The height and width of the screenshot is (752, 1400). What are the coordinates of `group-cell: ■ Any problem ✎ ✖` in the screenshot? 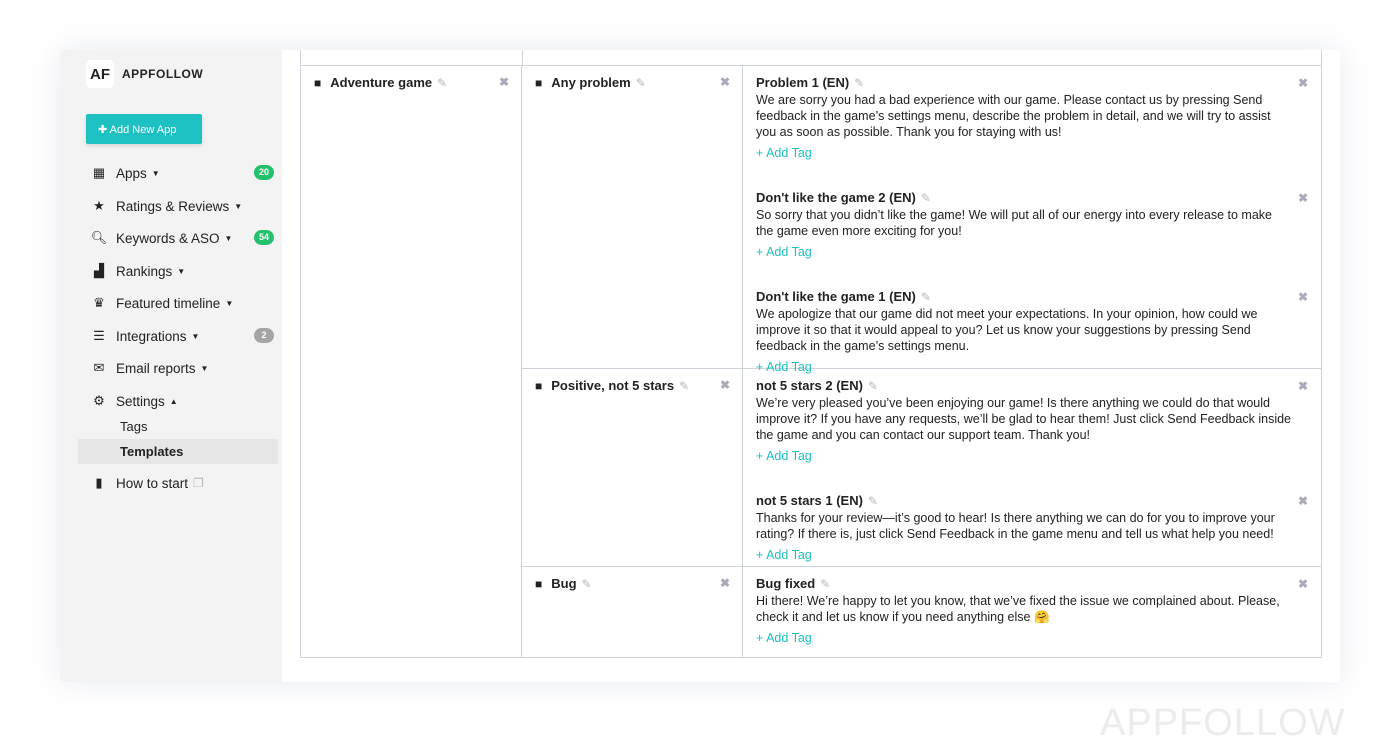 It's located at (632, 217).